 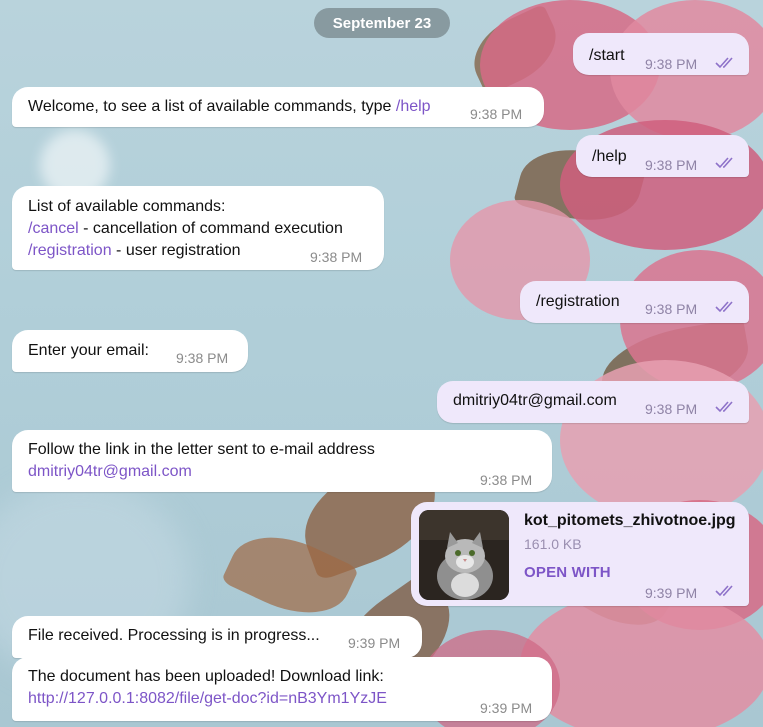 I want to click on outgoing-message: /help 9:38 PM, so click(x=662, y=156).